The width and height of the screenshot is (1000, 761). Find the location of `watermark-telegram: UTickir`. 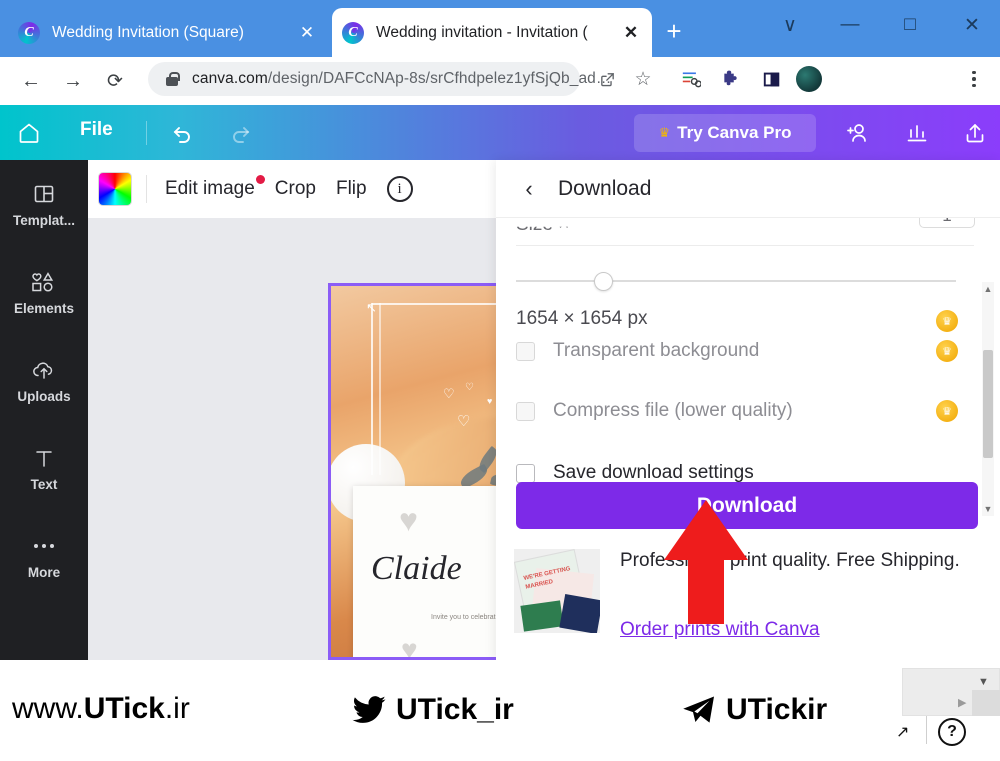

watermark-telegram: UTickir is located at coordinates (752, 710).